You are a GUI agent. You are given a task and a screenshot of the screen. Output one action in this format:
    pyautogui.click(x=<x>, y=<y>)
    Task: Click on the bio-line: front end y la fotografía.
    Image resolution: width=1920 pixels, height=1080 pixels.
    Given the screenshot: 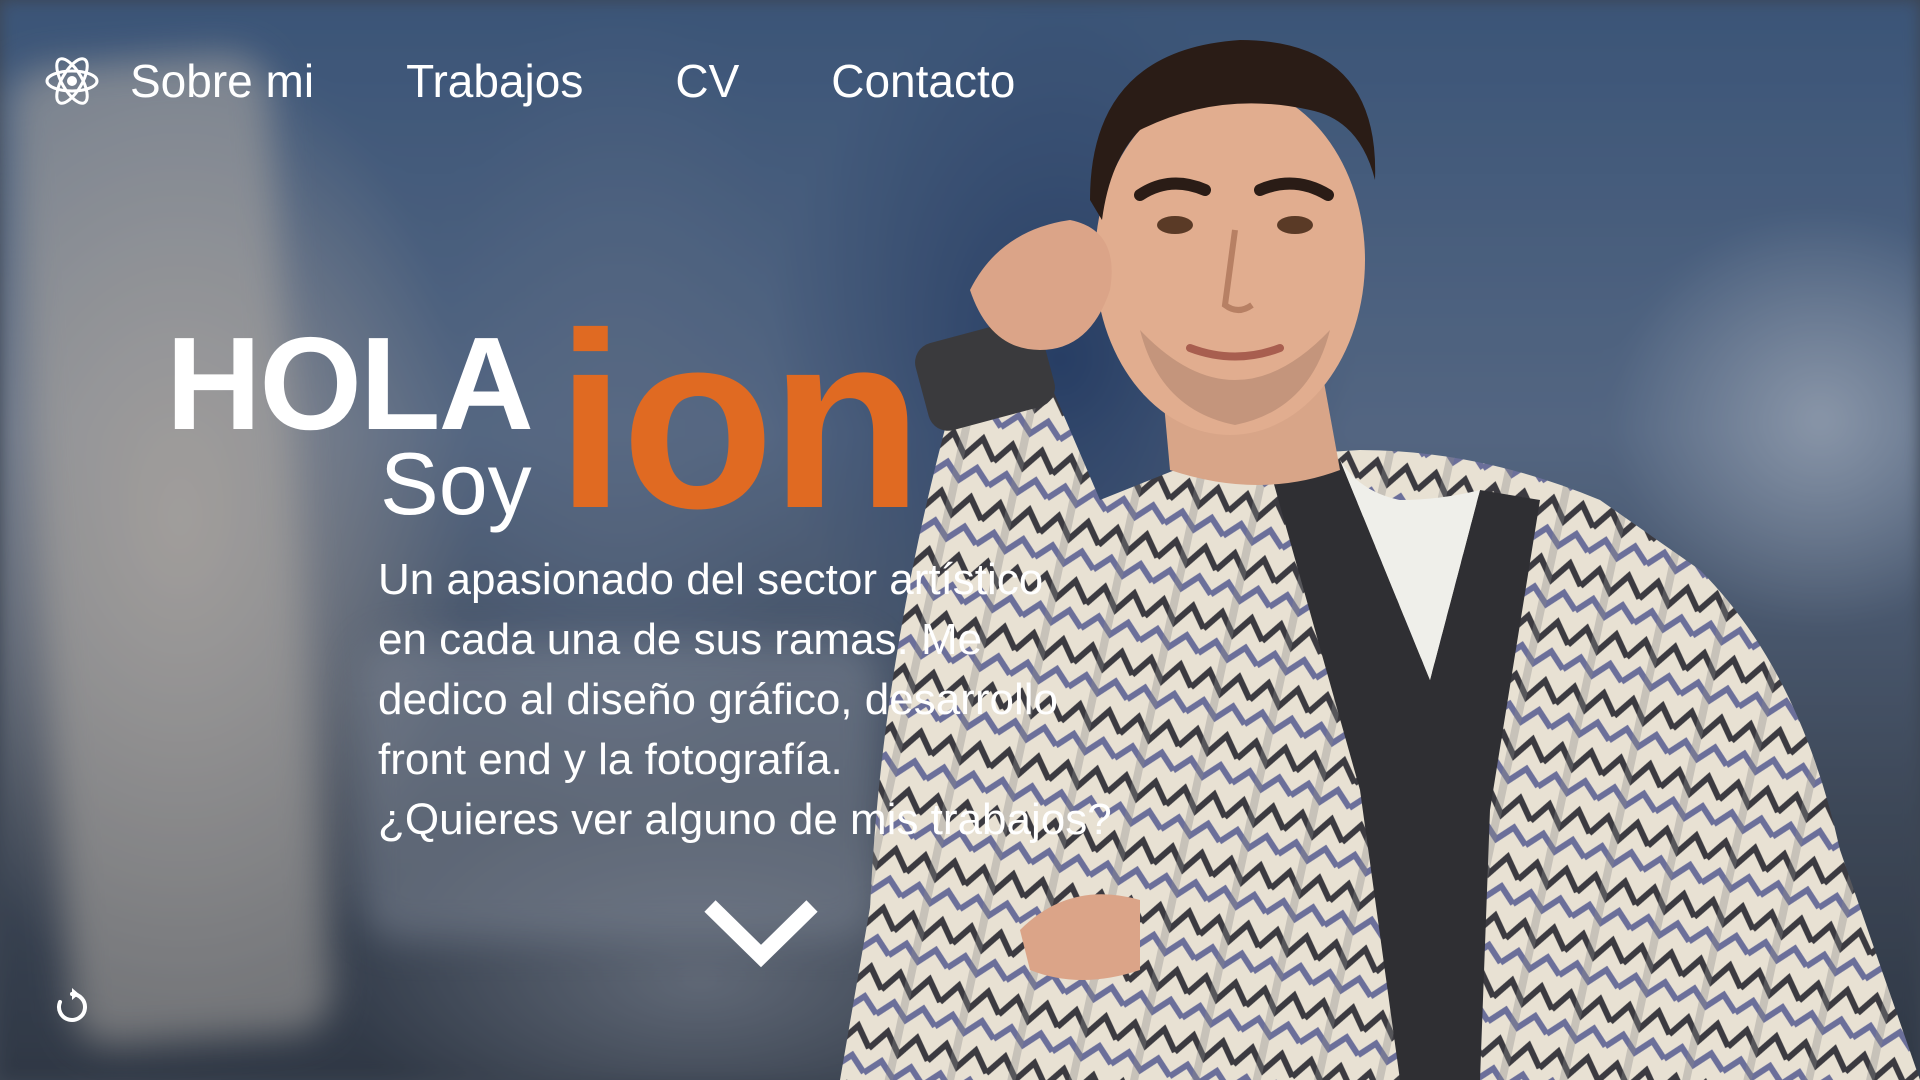 What is the action you would take?
    pyautogui.click(x=610, y=759)
    